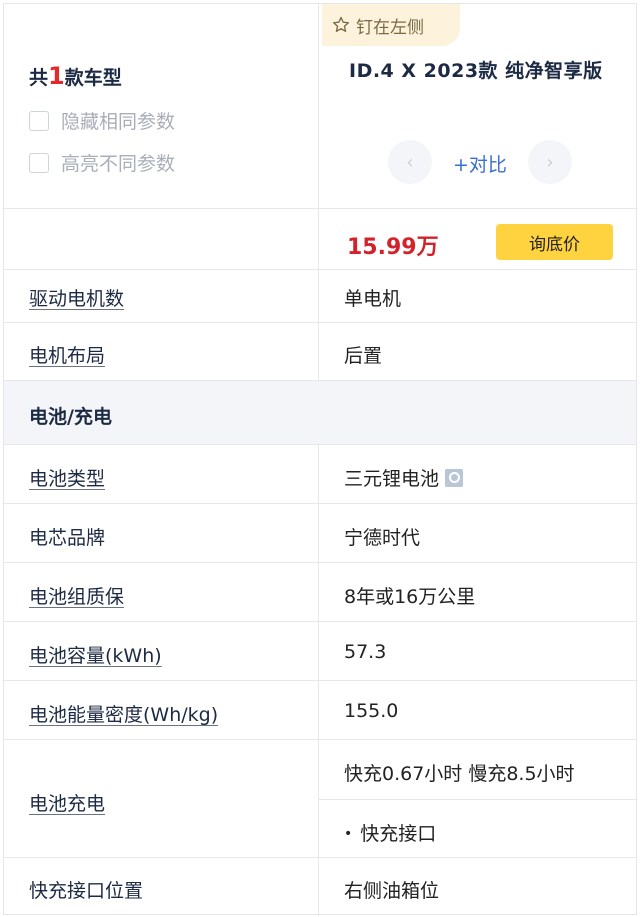 This screenshot has height=917, width=640. I want to click on param-label-warranty: 电池组质保, so click(76, 595).